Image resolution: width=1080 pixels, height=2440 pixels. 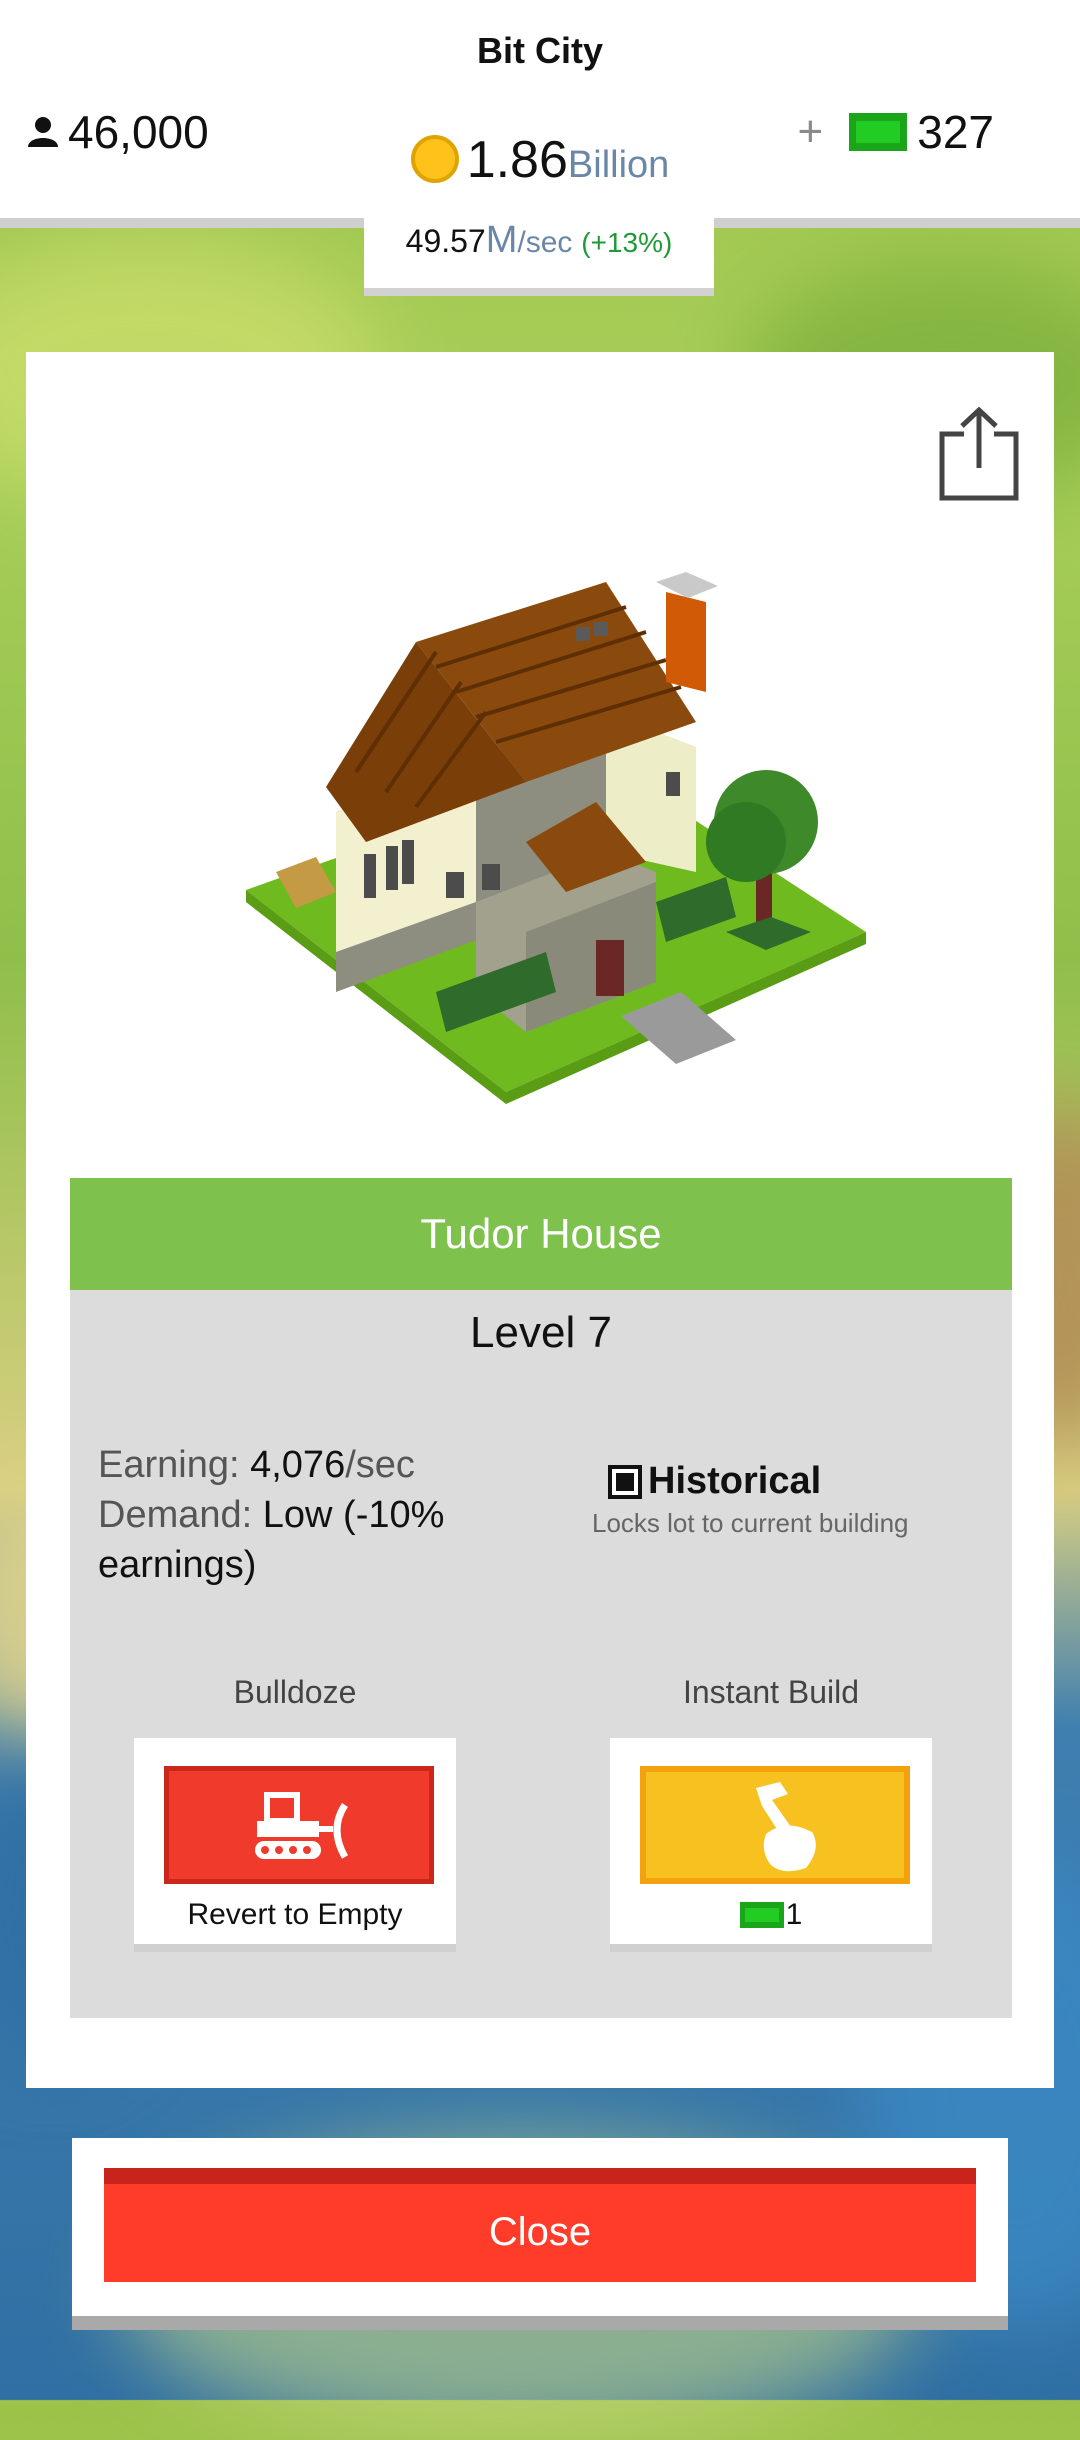 I want to click on coins-unit: Billion, so click(x=618, y=165).